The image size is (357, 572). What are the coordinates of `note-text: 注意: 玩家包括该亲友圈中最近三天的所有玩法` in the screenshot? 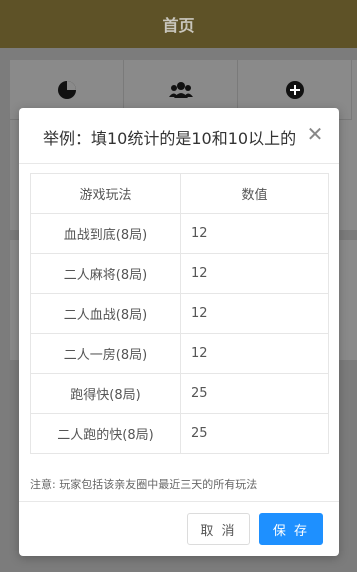 It's located at (144, 484).